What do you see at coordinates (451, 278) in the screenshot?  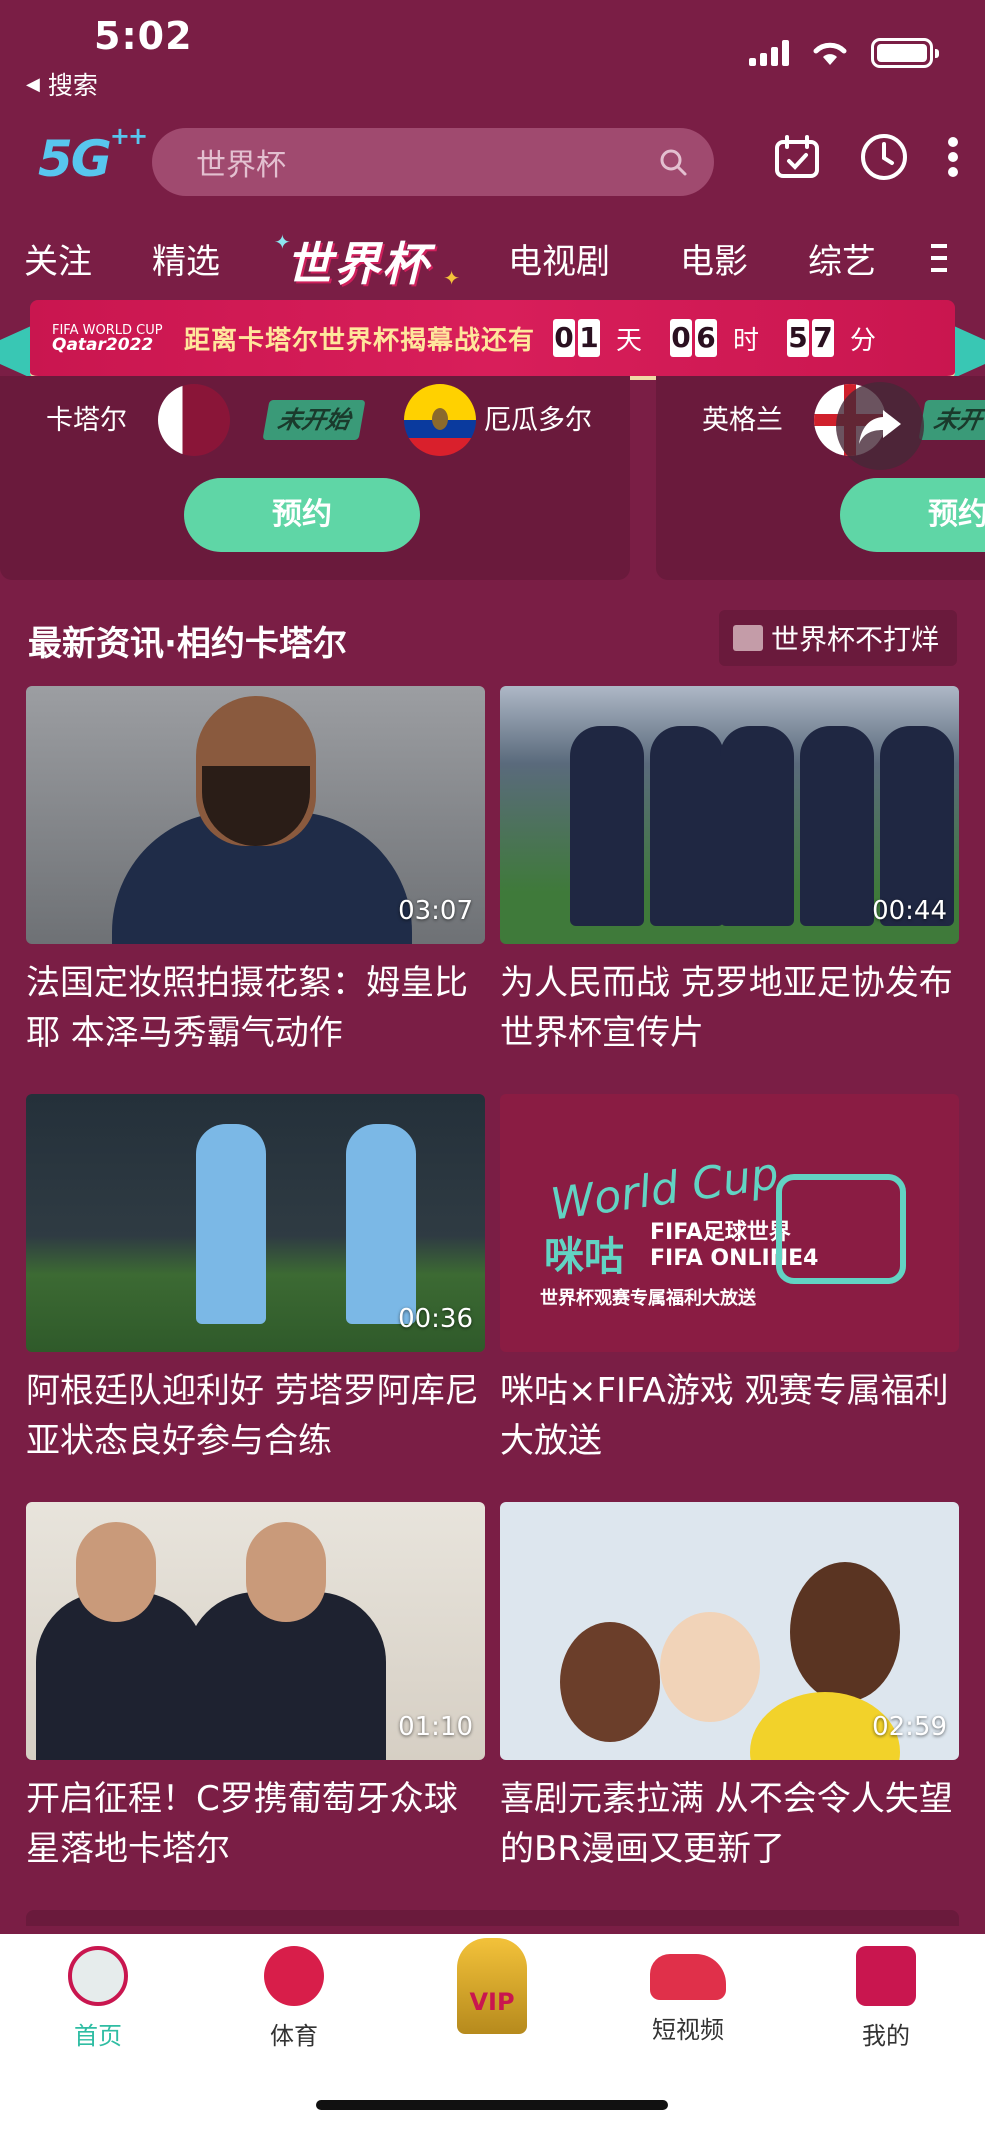 I see `sparkle-icon: ✦` at bounding box center [451, 278].